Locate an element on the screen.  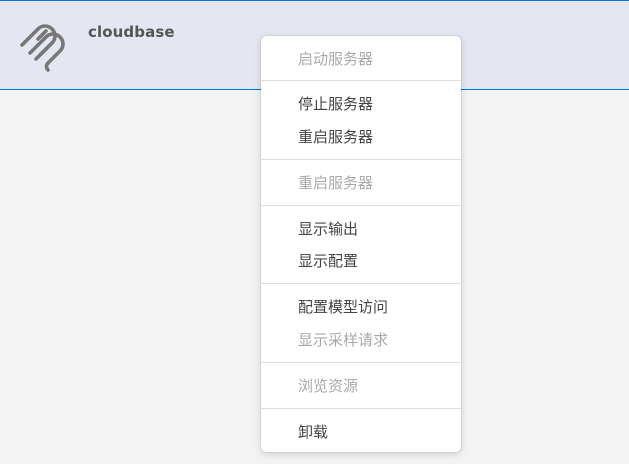
menu-item-uninstall: 卸载 is located at coordinates (361, 432).